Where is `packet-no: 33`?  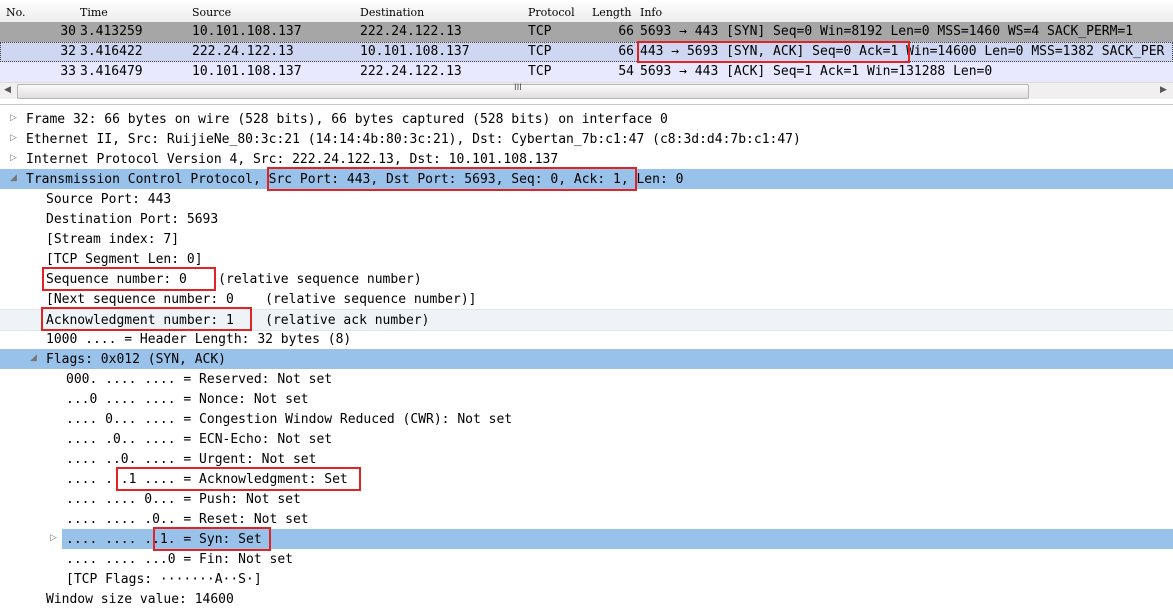
packet-no: 33 is located at coordinates (68, 71).